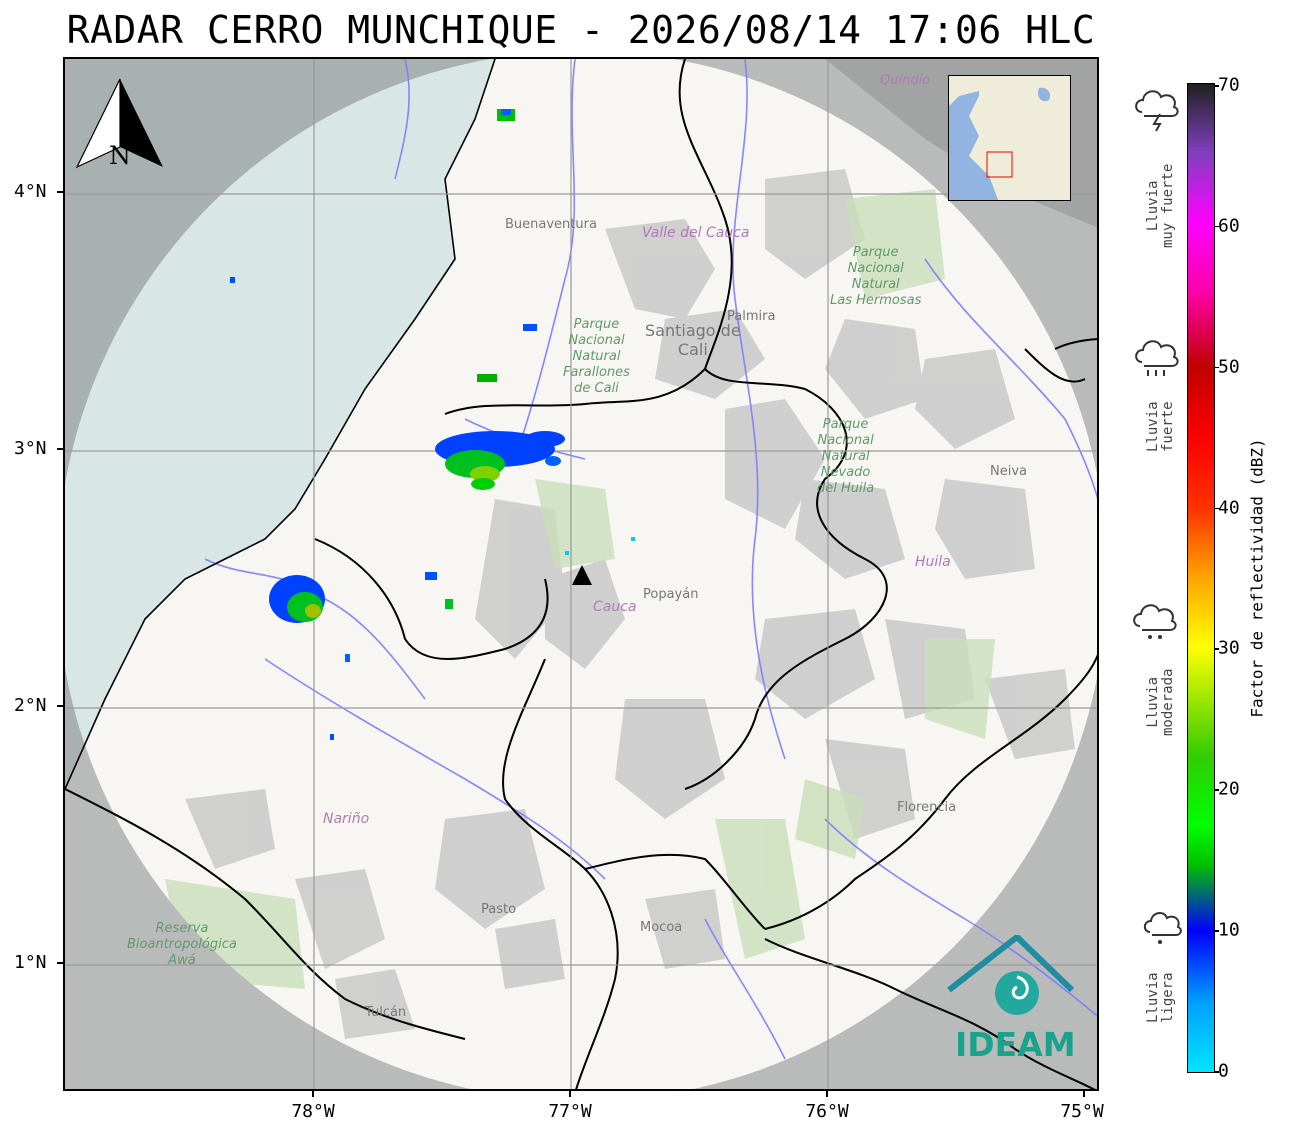 This screenshot has height=1137, width=1309. I want to click on colorbar-tick-label: 70, so click(1229, 85).